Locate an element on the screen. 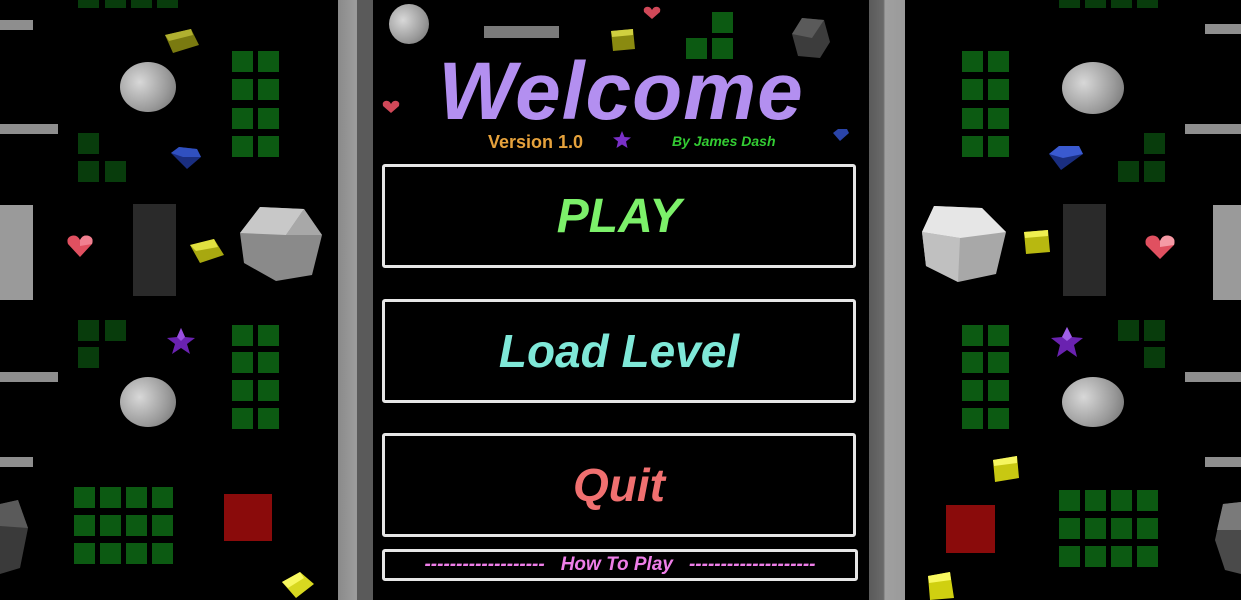 This screenshot has height=600, width=1241. left-rail-shade is located at coordinates (365, 300).